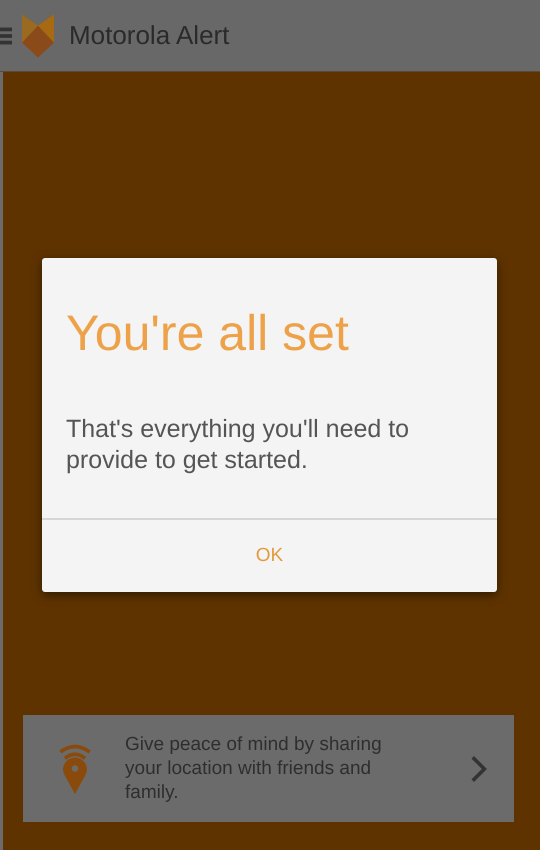  I want to click on shield-logo-icon, so click(38, 35).